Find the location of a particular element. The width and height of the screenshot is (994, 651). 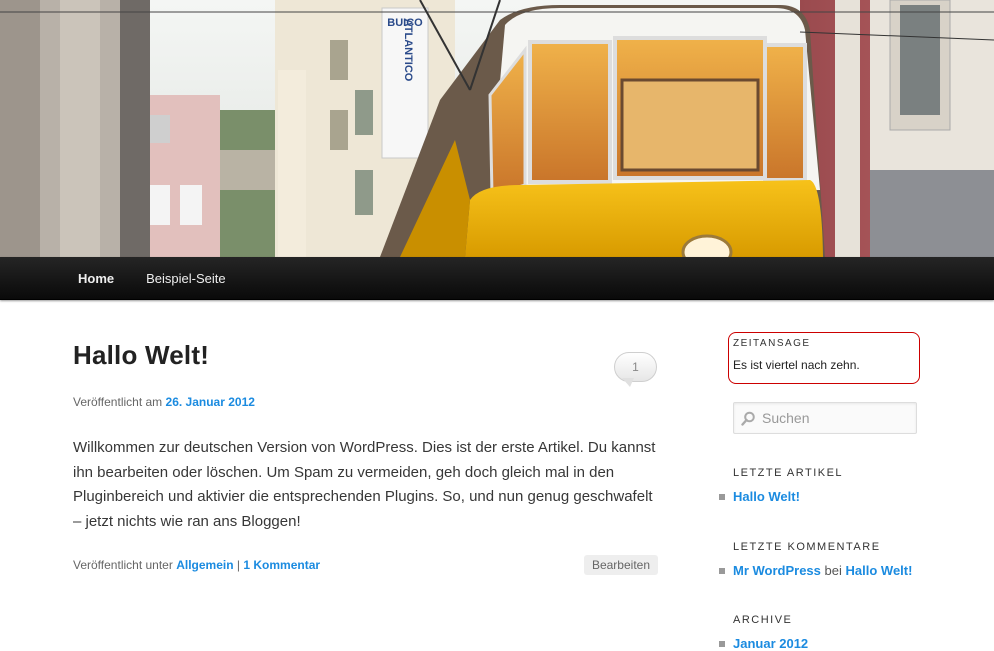

post-meta-prefix: Veröffentlicht am is located at coordinates (118, 402).